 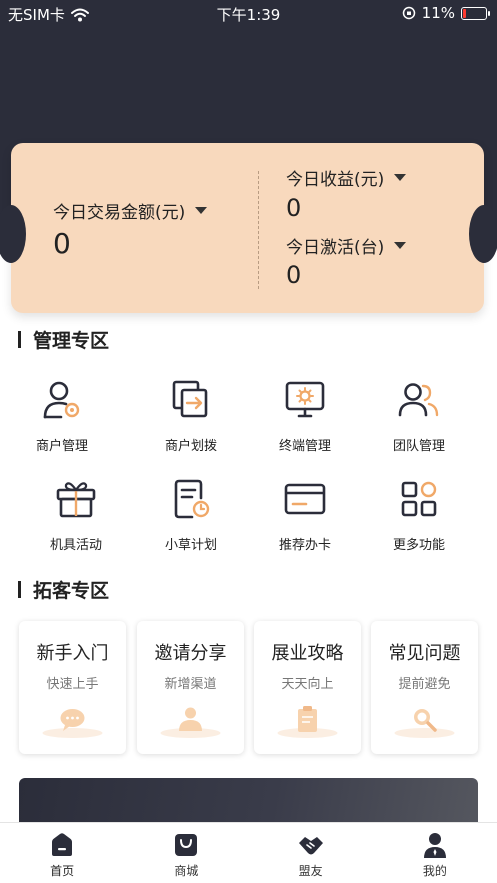 What do you see at coordinates (294, 208) in the screenshot?
I see `daily-income-value: 0` at bounding box center [294, 208].